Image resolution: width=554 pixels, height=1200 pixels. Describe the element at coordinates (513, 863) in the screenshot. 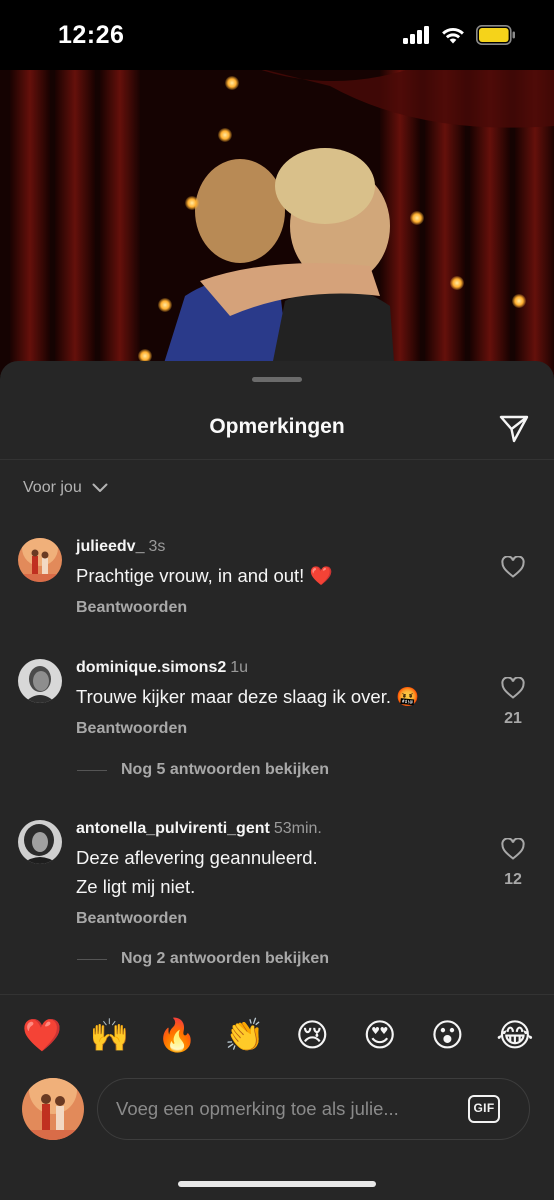

I see `like-button: 12` at that location.